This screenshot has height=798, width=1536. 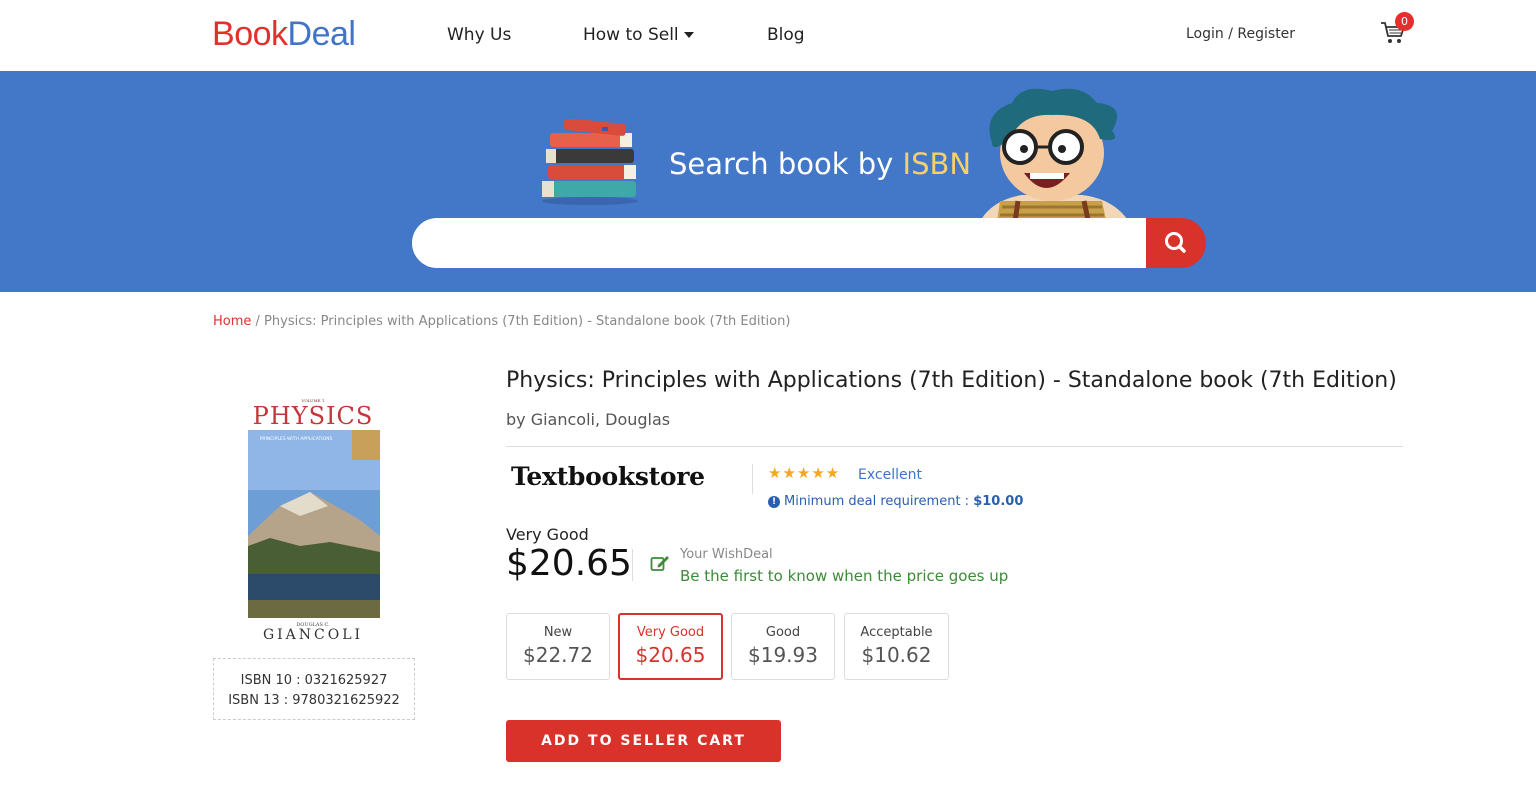 What do you see at coordinates (937, 164) in the screenshot?
I see `hero-title-isbn: ISBN` at bounding box center [937, 164].